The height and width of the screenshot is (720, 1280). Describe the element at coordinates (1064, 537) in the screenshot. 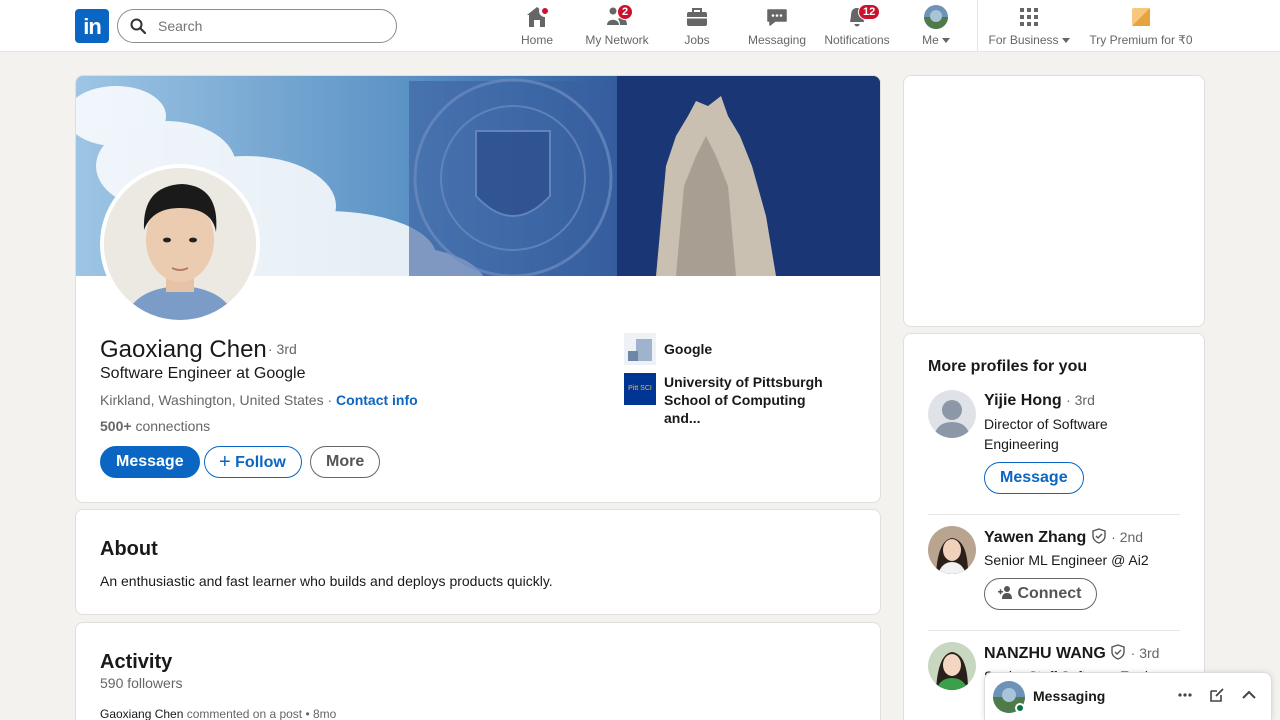

I see `suggestion-name: Yawen Zhang · 2nd` at that location.